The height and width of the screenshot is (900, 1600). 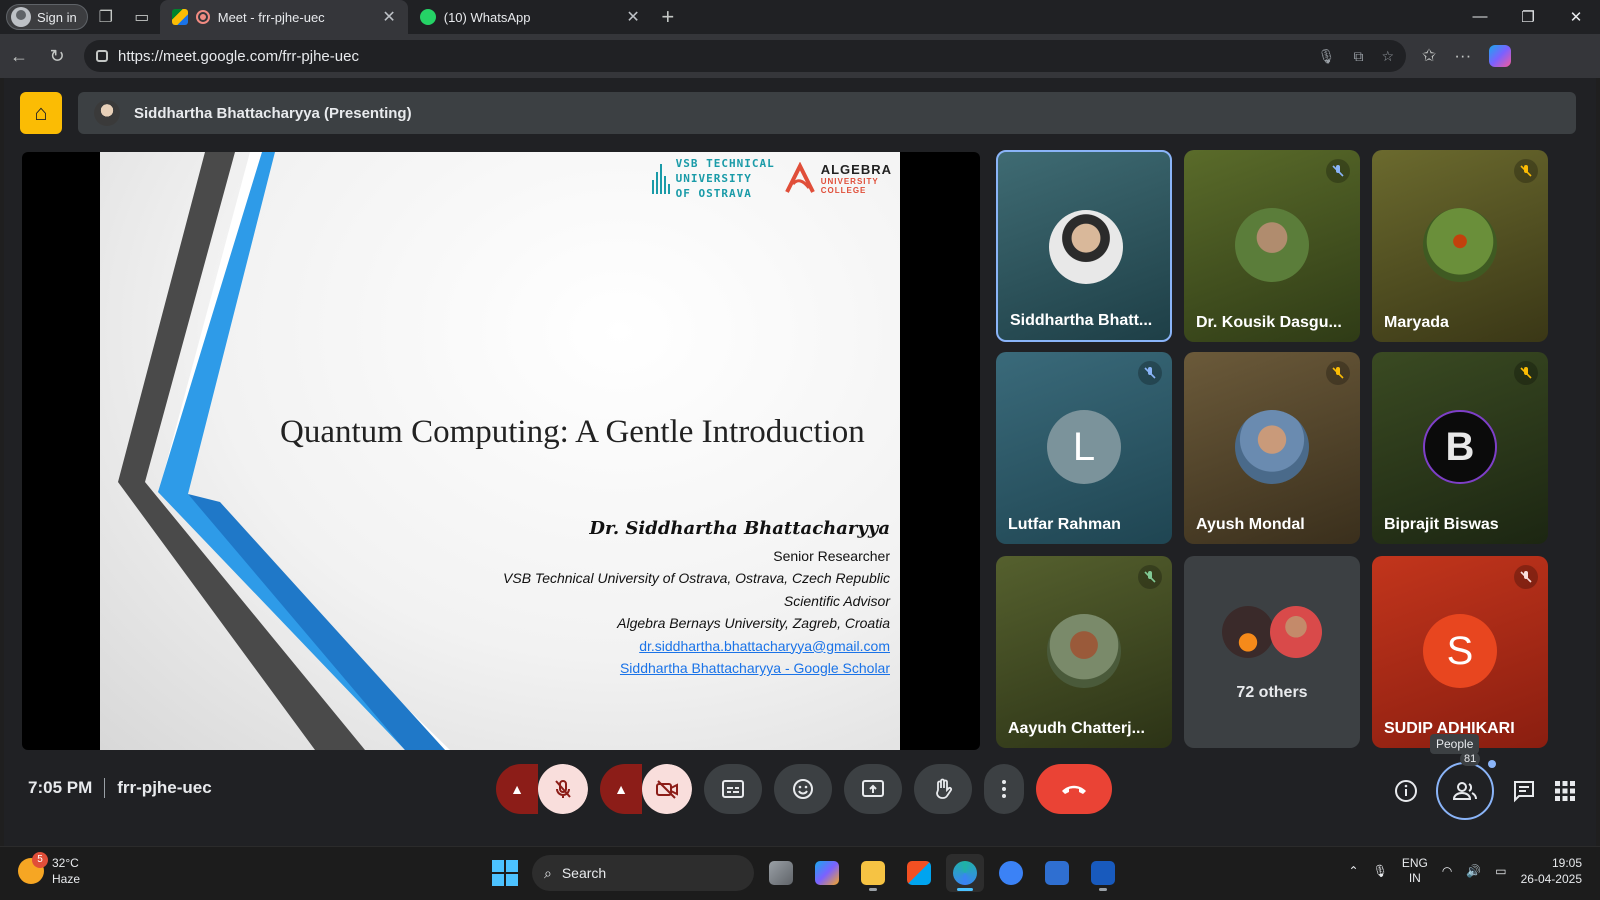 What do you see at coordinates (106, 17) in the screenshot?
I see `workspaces-icon: ❐` at bounding box center [106, 17].